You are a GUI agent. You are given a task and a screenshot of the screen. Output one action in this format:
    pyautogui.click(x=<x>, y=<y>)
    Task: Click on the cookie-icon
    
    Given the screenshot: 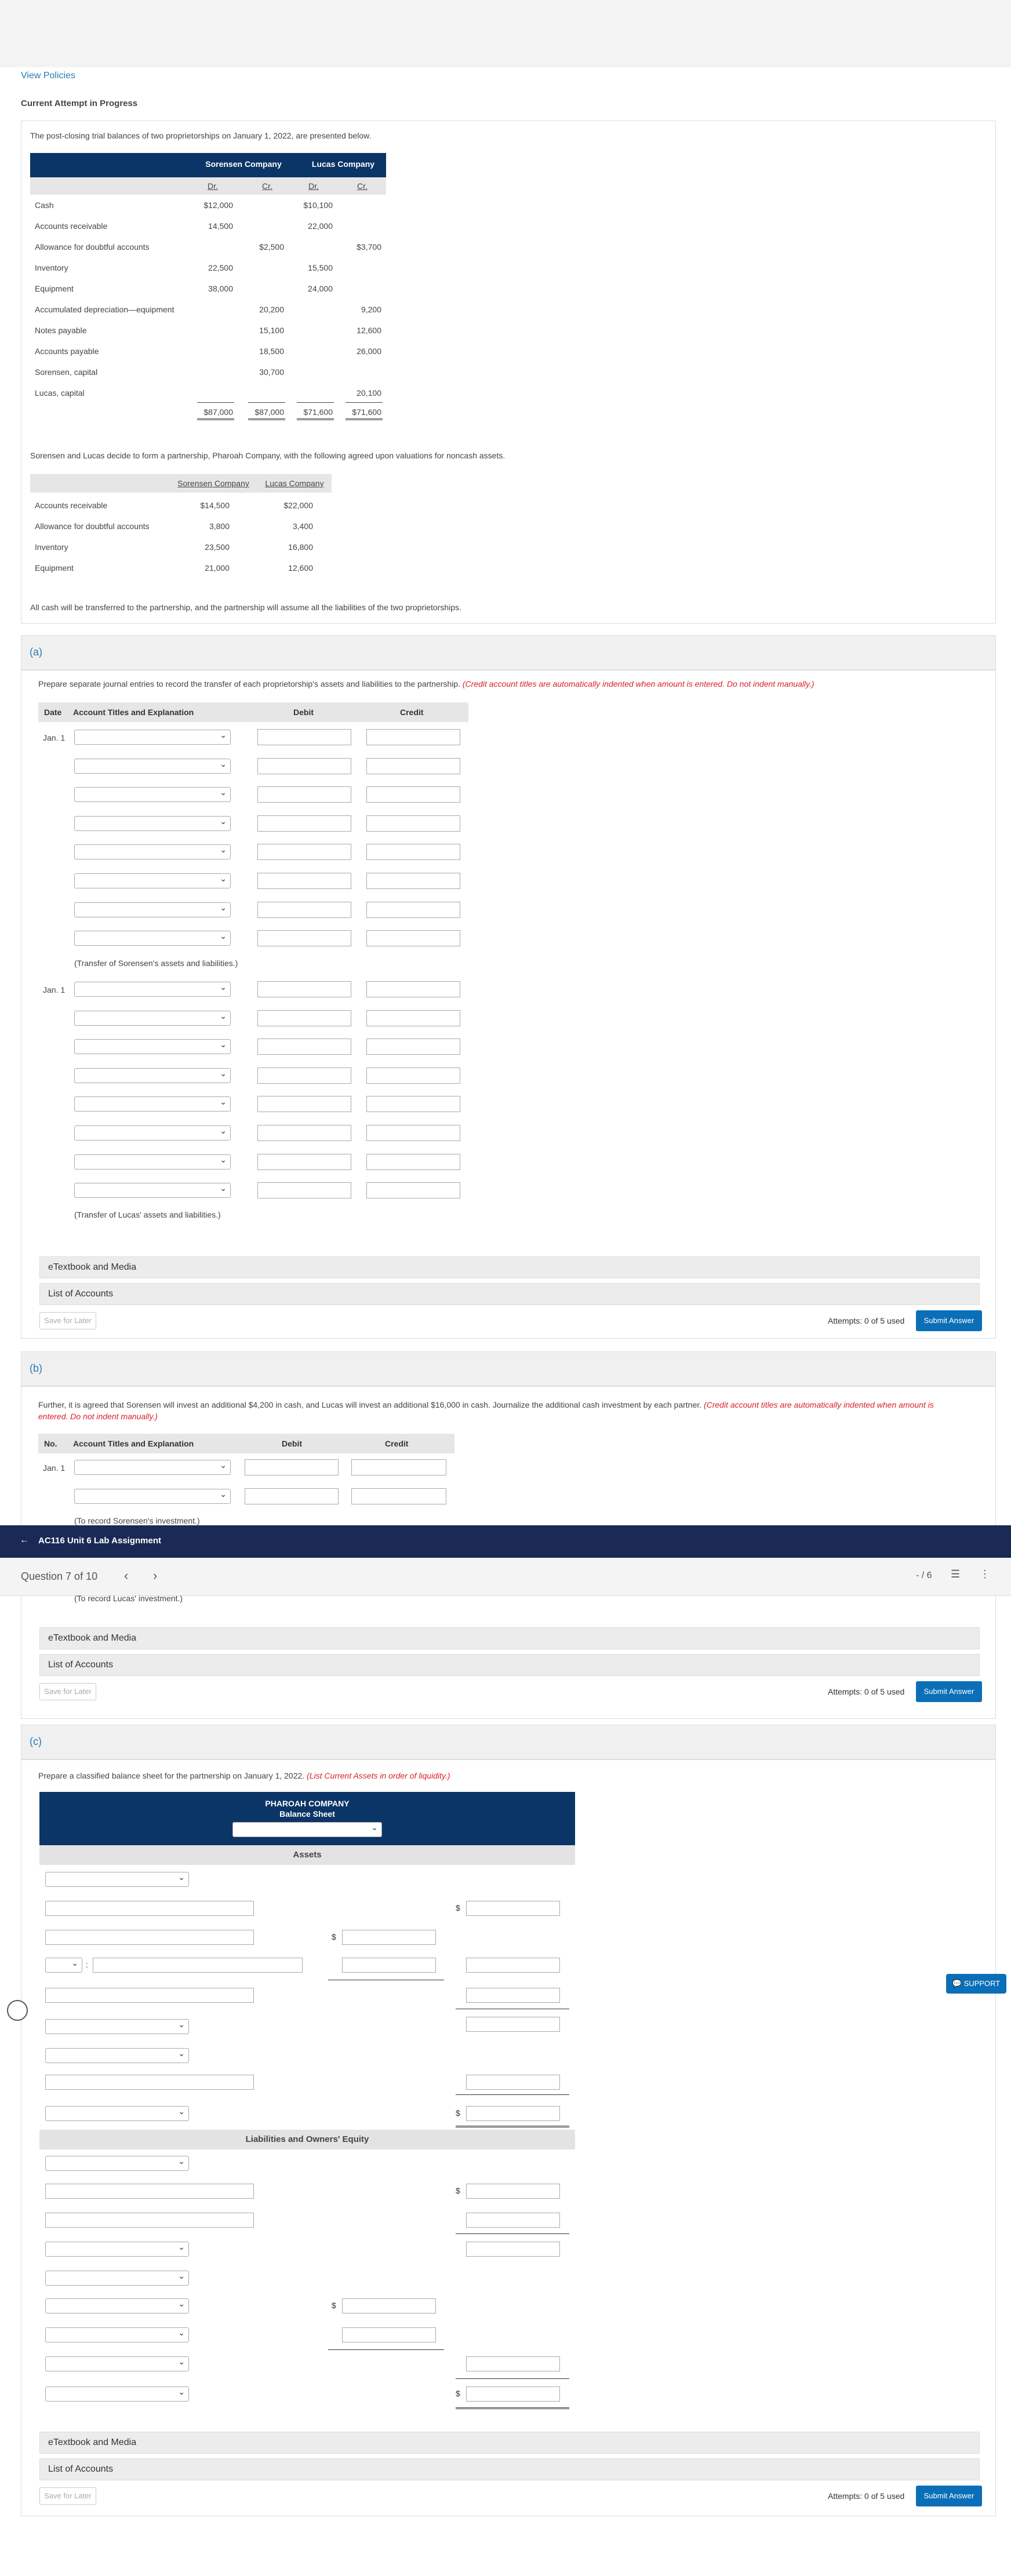 What is the action you would take?
    pyautogui.click(x=17, y=2010)
    